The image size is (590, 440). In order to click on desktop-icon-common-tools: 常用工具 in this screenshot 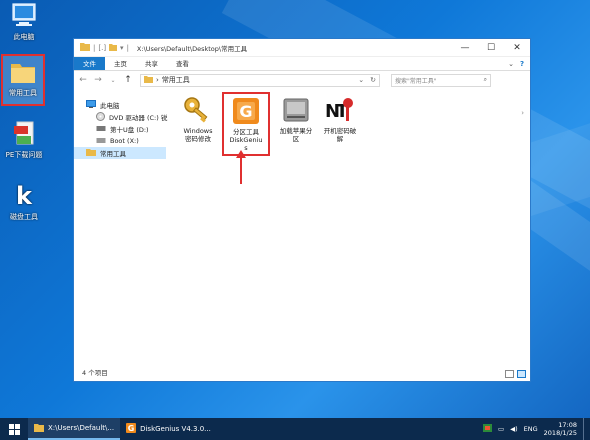, I will do `click(23, 80)`.